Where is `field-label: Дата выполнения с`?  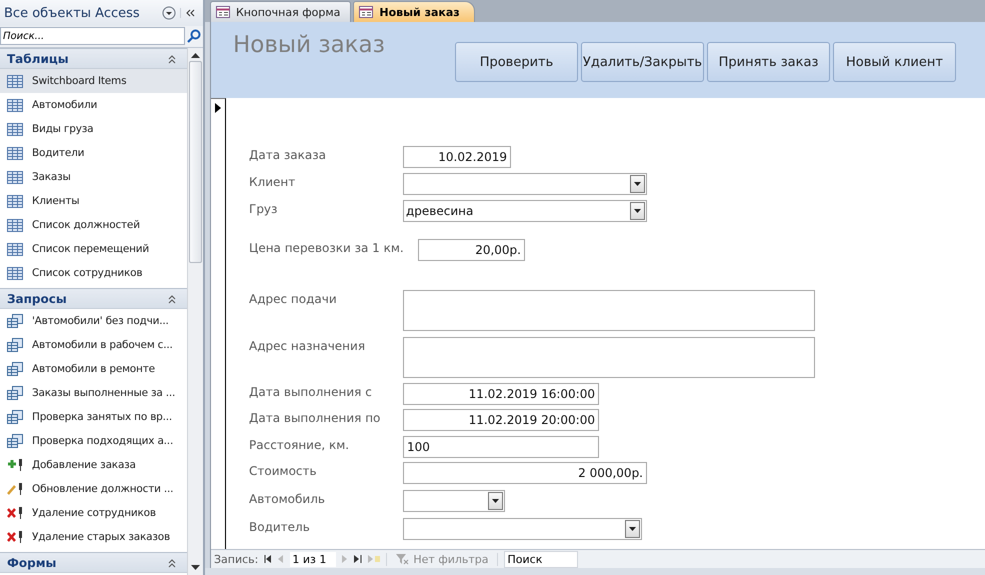 field-label: Дата выполнения с is located at coordinates (311, 391).